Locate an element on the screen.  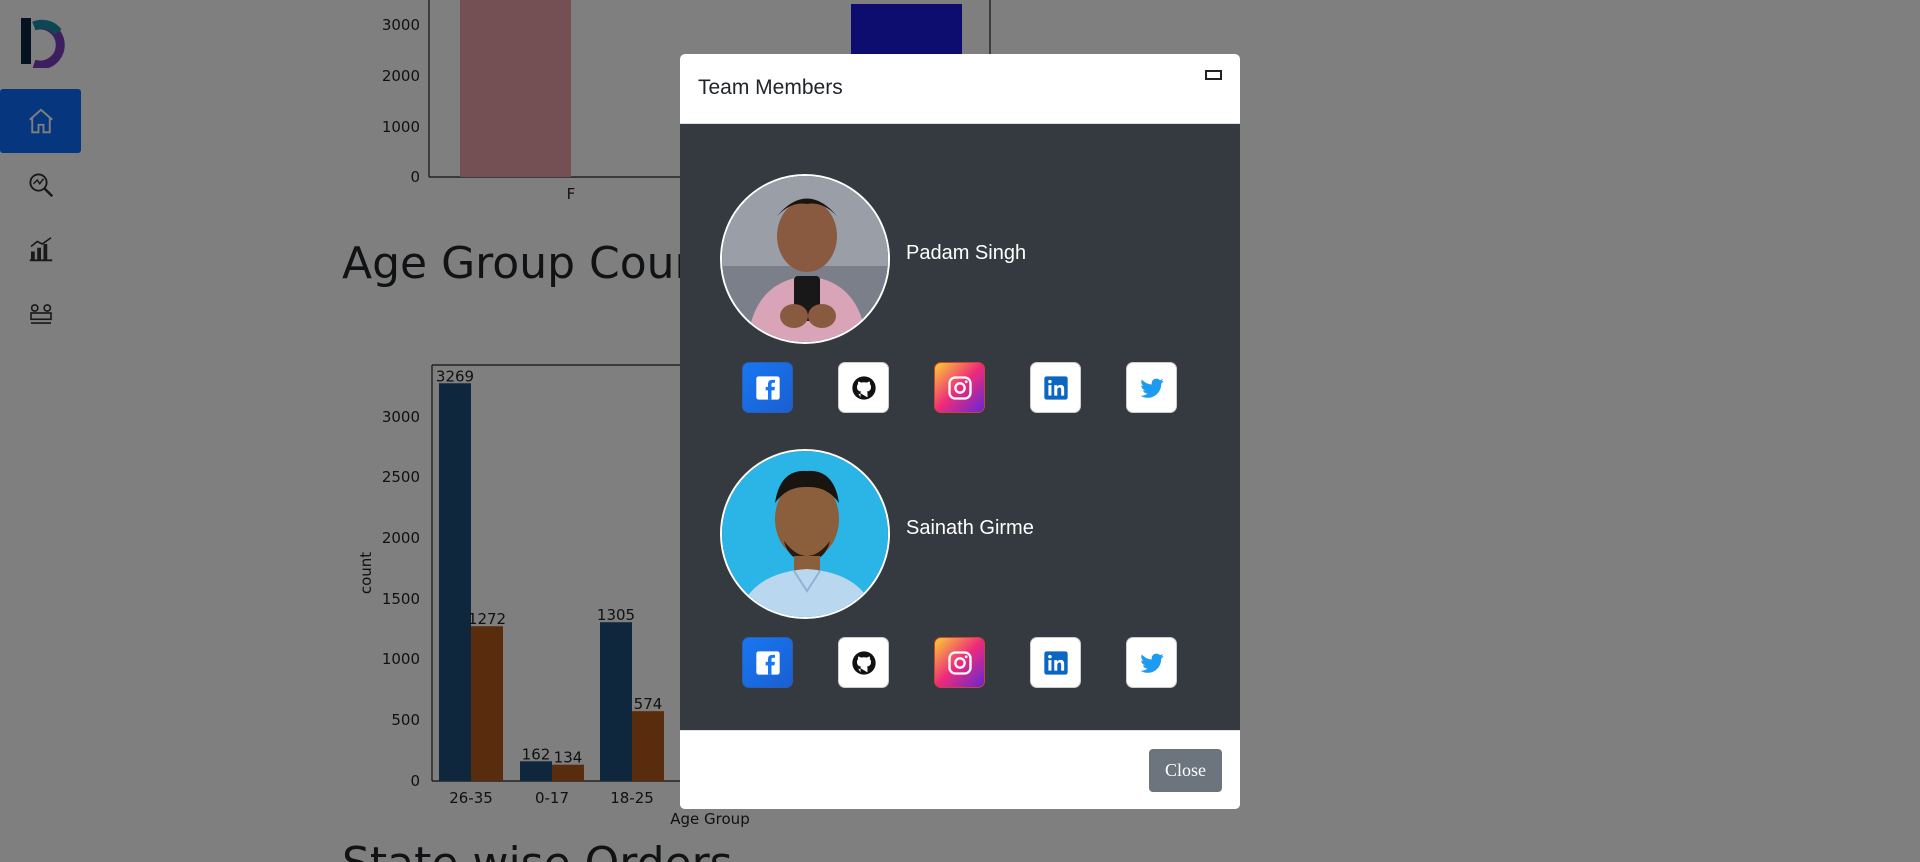
modal-title: Team Members is located at coordinates (770, 87).